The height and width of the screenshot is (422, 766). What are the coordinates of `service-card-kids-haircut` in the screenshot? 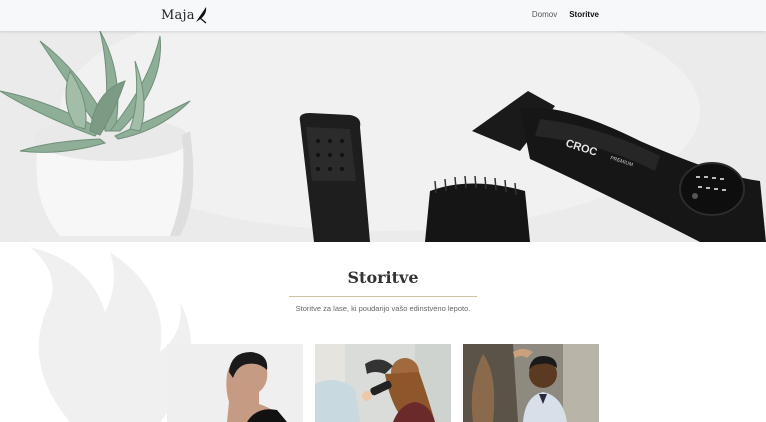 It's located at (531, 383).